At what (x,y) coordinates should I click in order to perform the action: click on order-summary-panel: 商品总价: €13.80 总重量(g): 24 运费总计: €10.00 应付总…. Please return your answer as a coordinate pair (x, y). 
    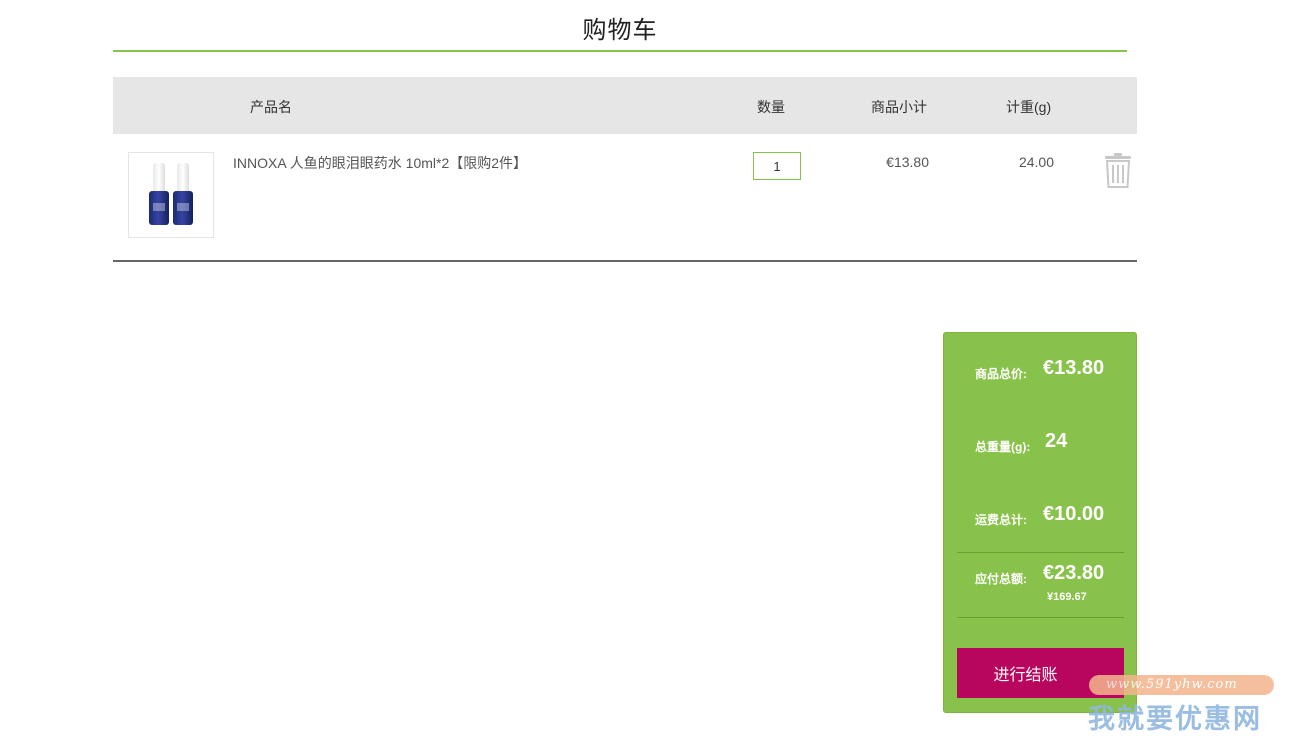
    Looking at the image, I should click on (1040, 522).